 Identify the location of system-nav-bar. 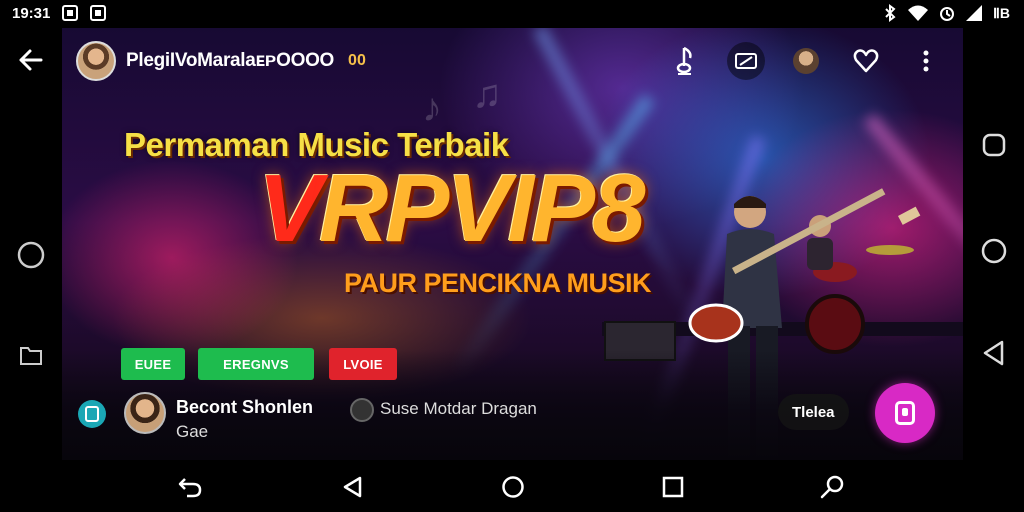
(512, 486).